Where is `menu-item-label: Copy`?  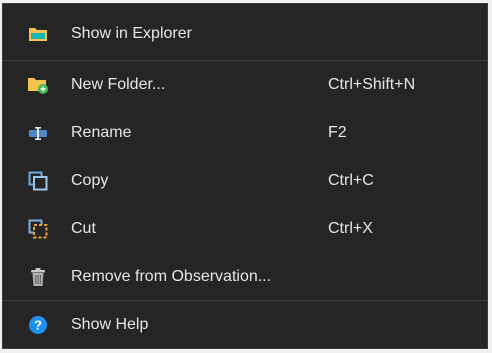 menu-item-label: Copy is located at coordinates (90, 180).